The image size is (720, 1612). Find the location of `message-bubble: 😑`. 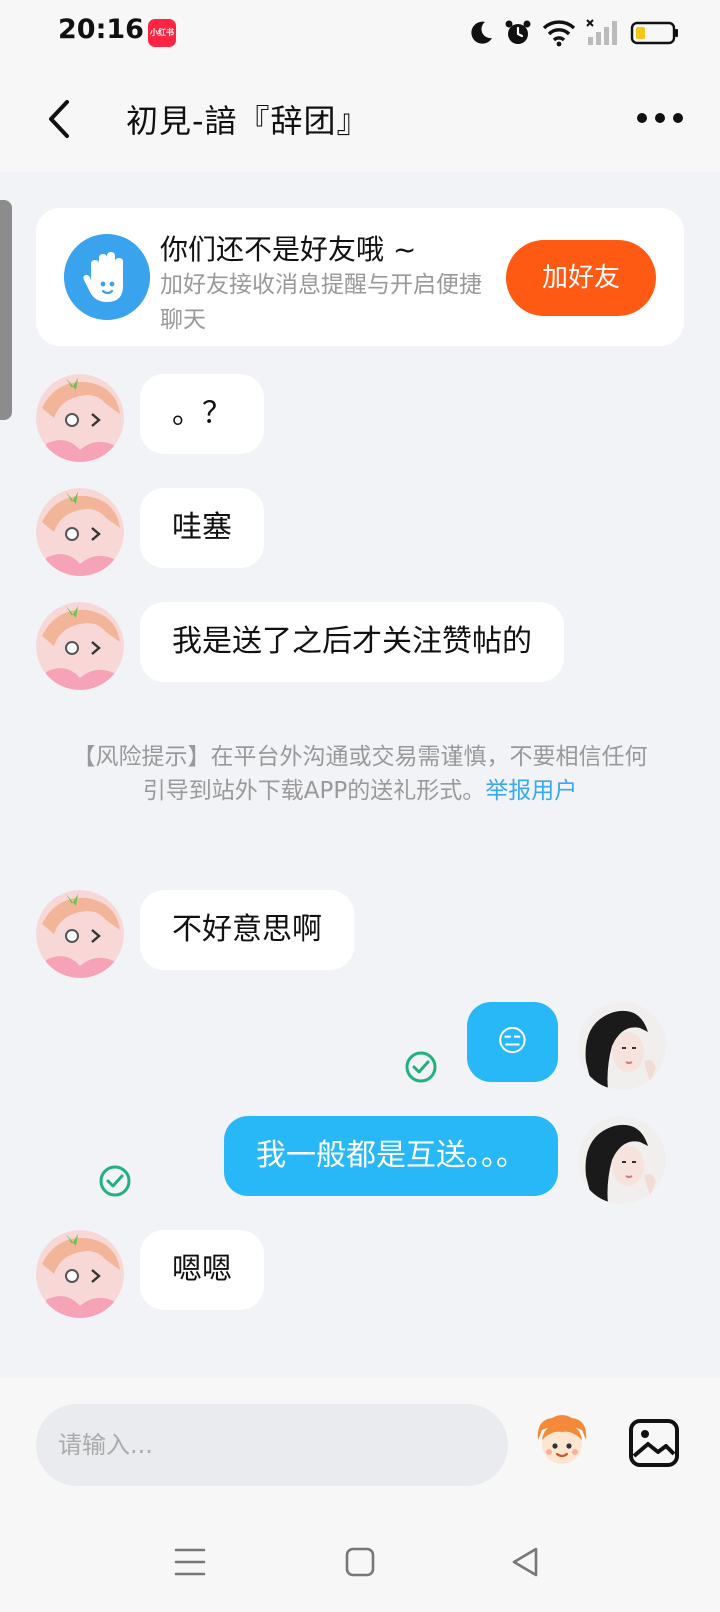

message-bubble: 😑 is located at coordinates (512, 1042).